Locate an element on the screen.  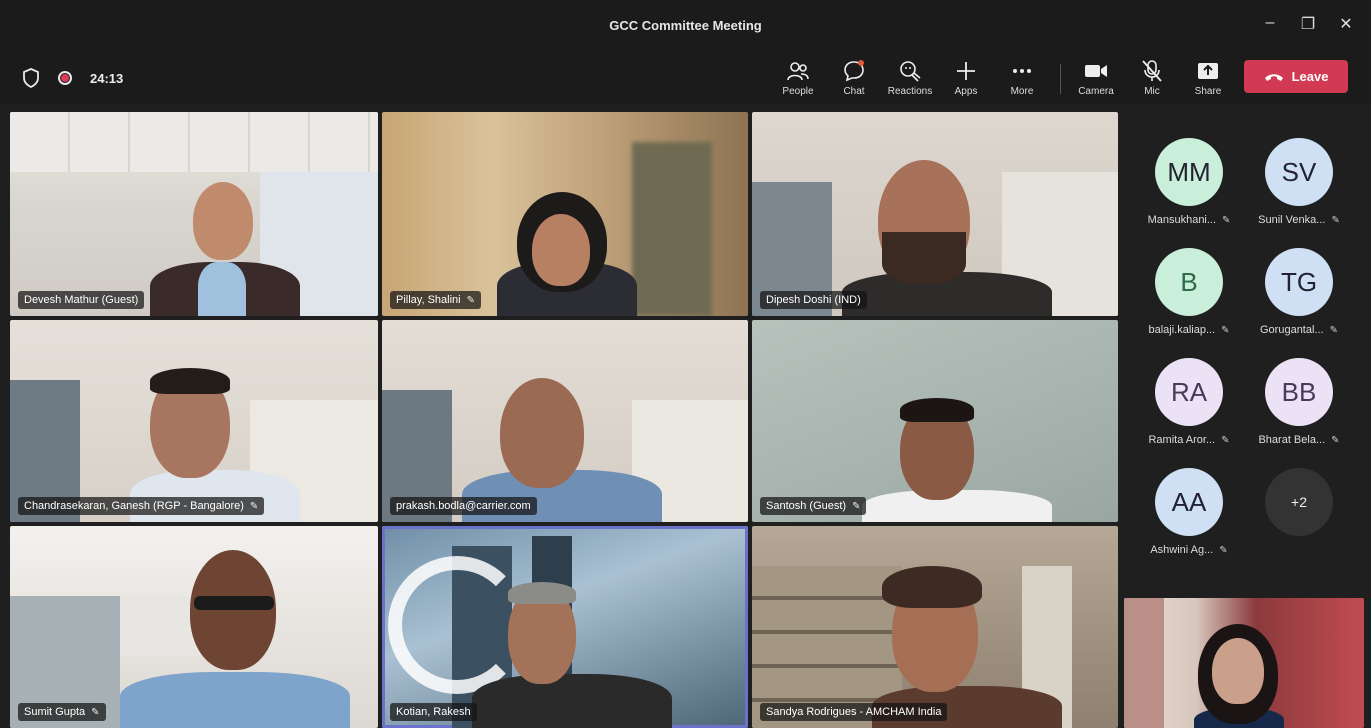
camera-icon is located at coordinates (1096, 71).